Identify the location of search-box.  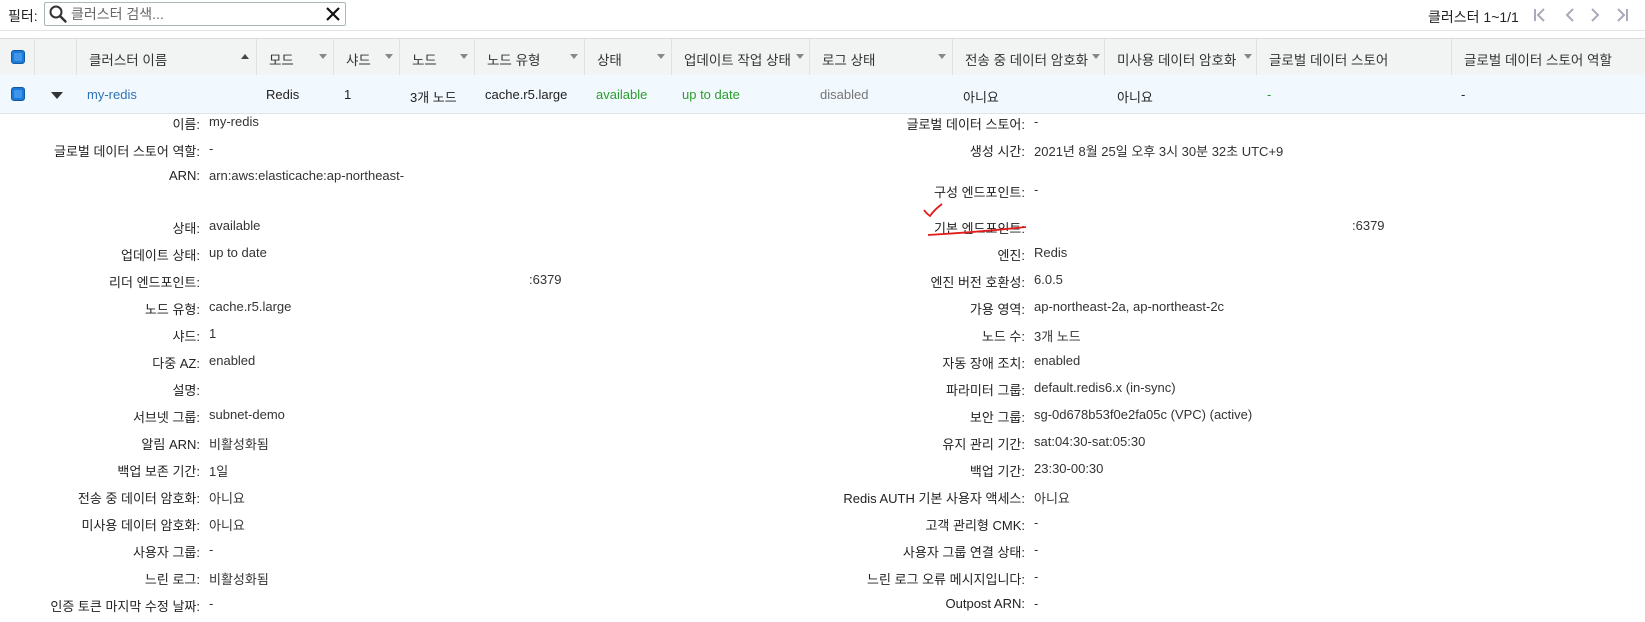
(195, 14).